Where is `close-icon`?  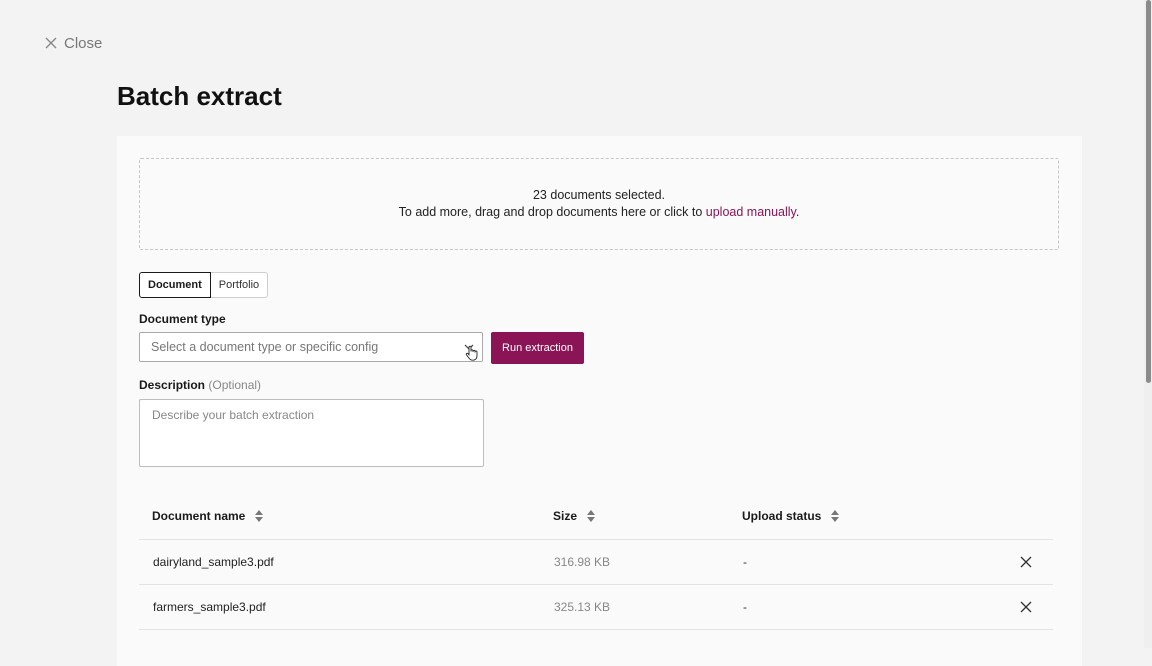
close-icon is located at coordinates (51, 43).